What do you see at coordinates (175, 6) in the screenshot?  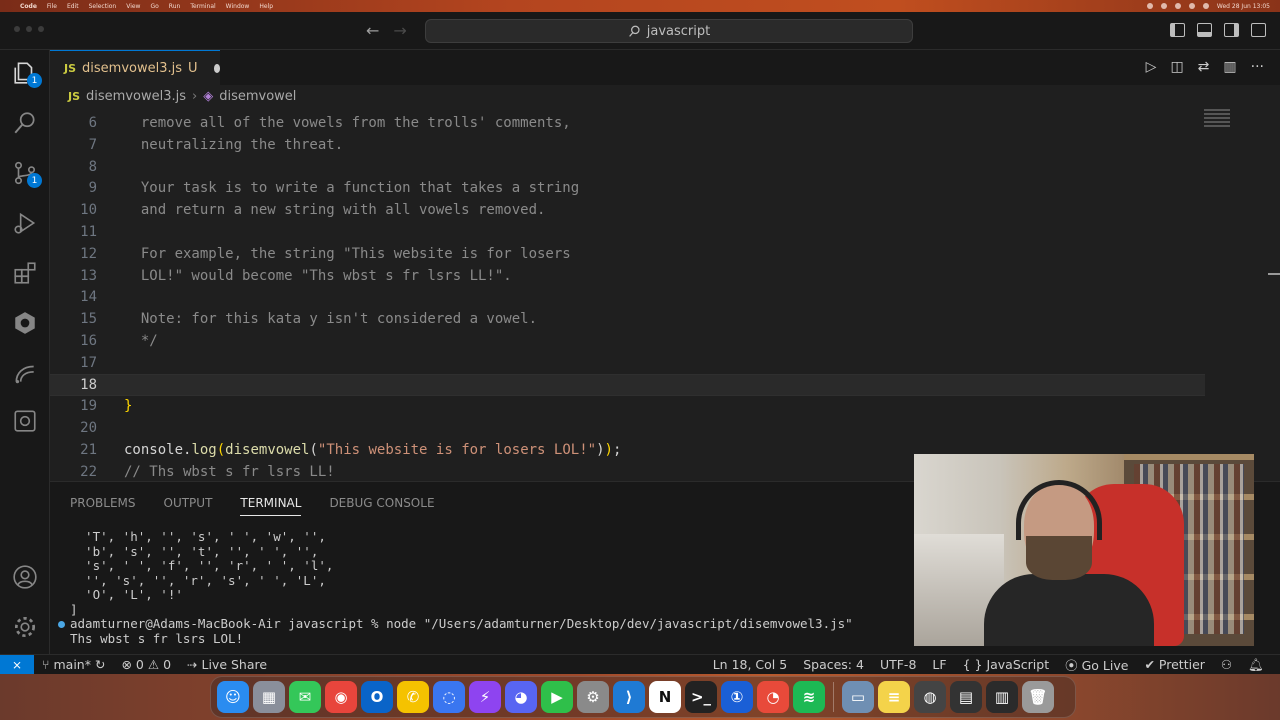 I see `menu-run: Run` at bounding box center [175, 6].